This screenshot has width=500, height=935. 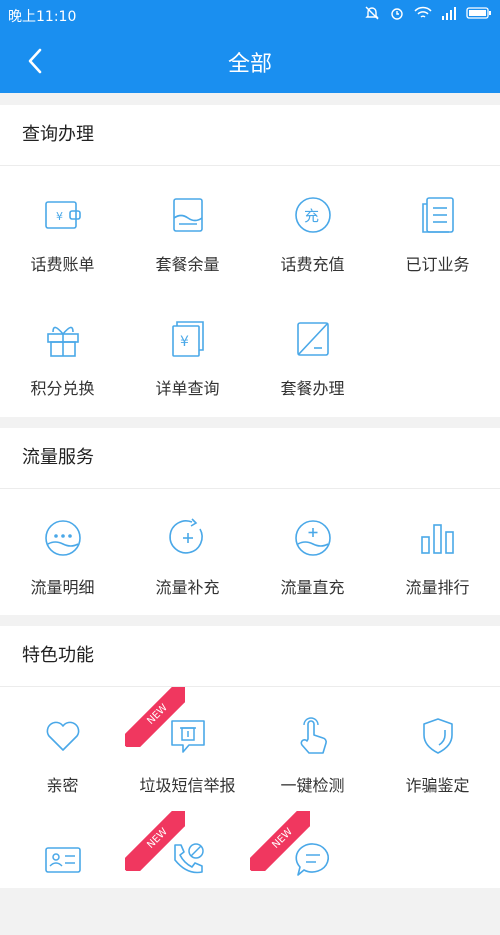 I want to click on section-title: 查询办理, so click(x=250, y=135).